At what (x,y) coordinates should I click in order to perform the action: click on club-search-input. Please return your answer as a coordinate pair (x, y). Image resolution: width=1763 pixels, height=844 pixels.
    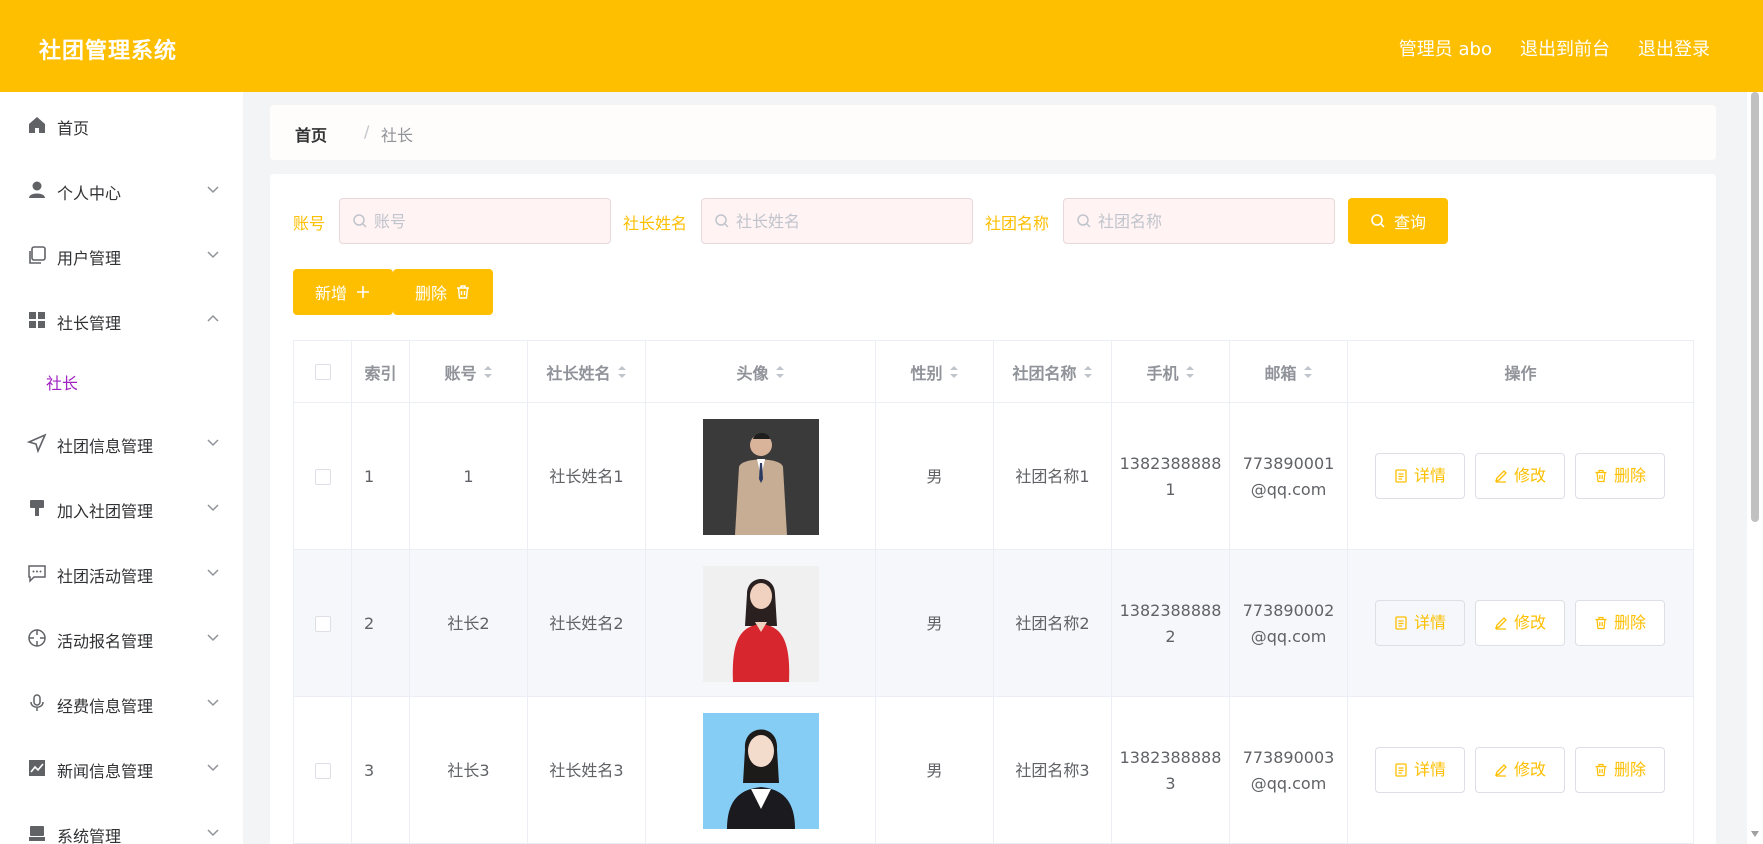
    Looking at the image, I should click on (1208, 221).